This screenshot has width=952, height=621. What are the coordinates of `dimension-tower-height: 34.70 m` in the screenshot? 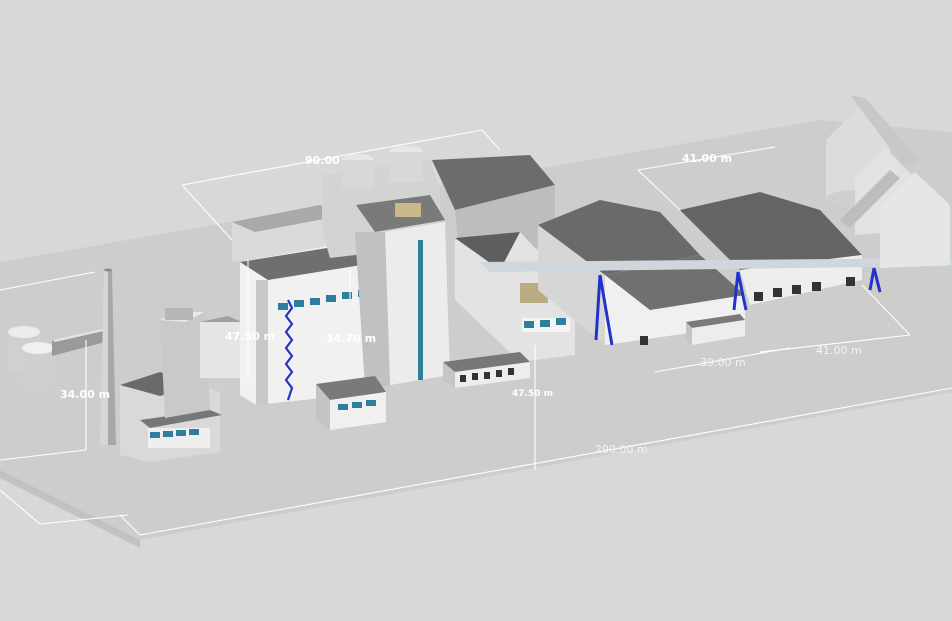 It's located at (351, 338).